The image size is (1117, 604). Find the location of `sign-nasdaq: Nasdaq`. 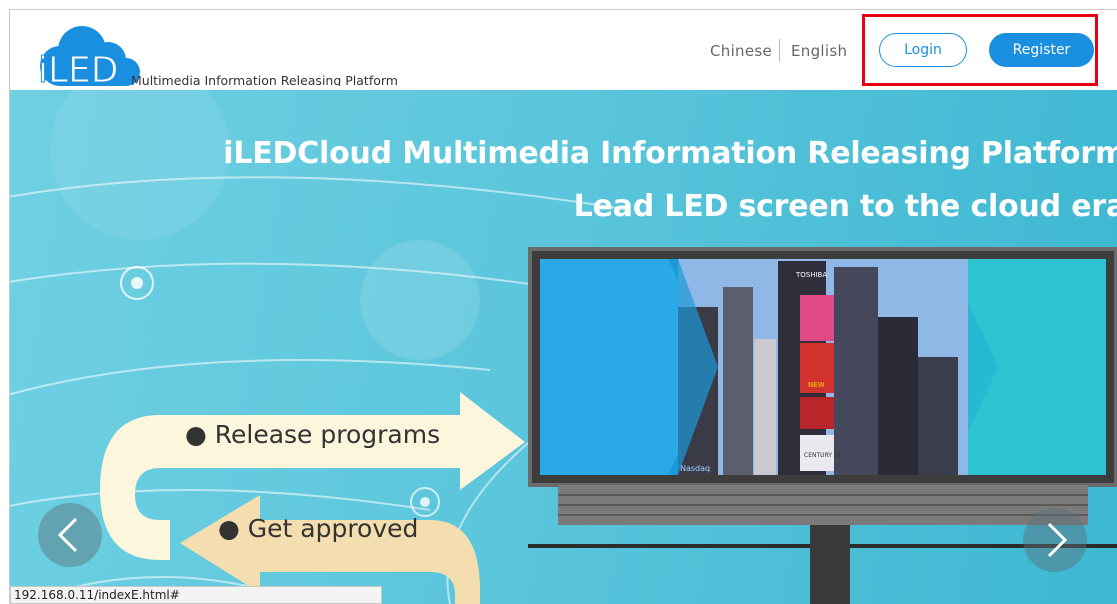

sign-nasdaq: Nasdaq is located at coordinates (695, 468).